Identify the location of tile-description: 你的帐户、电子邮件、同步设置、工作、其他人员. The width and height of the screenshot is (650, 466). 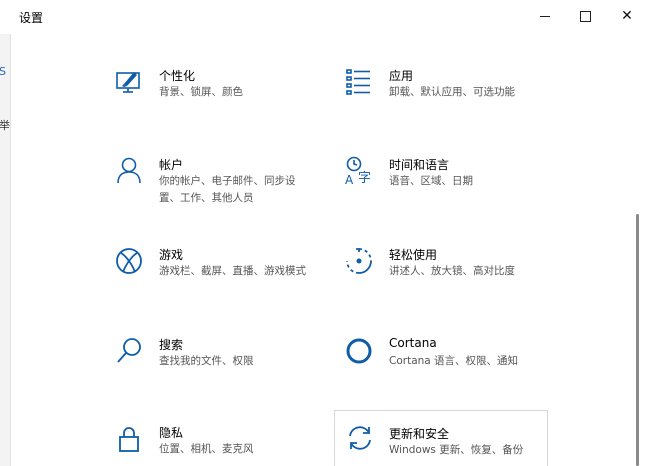
(227, 189).